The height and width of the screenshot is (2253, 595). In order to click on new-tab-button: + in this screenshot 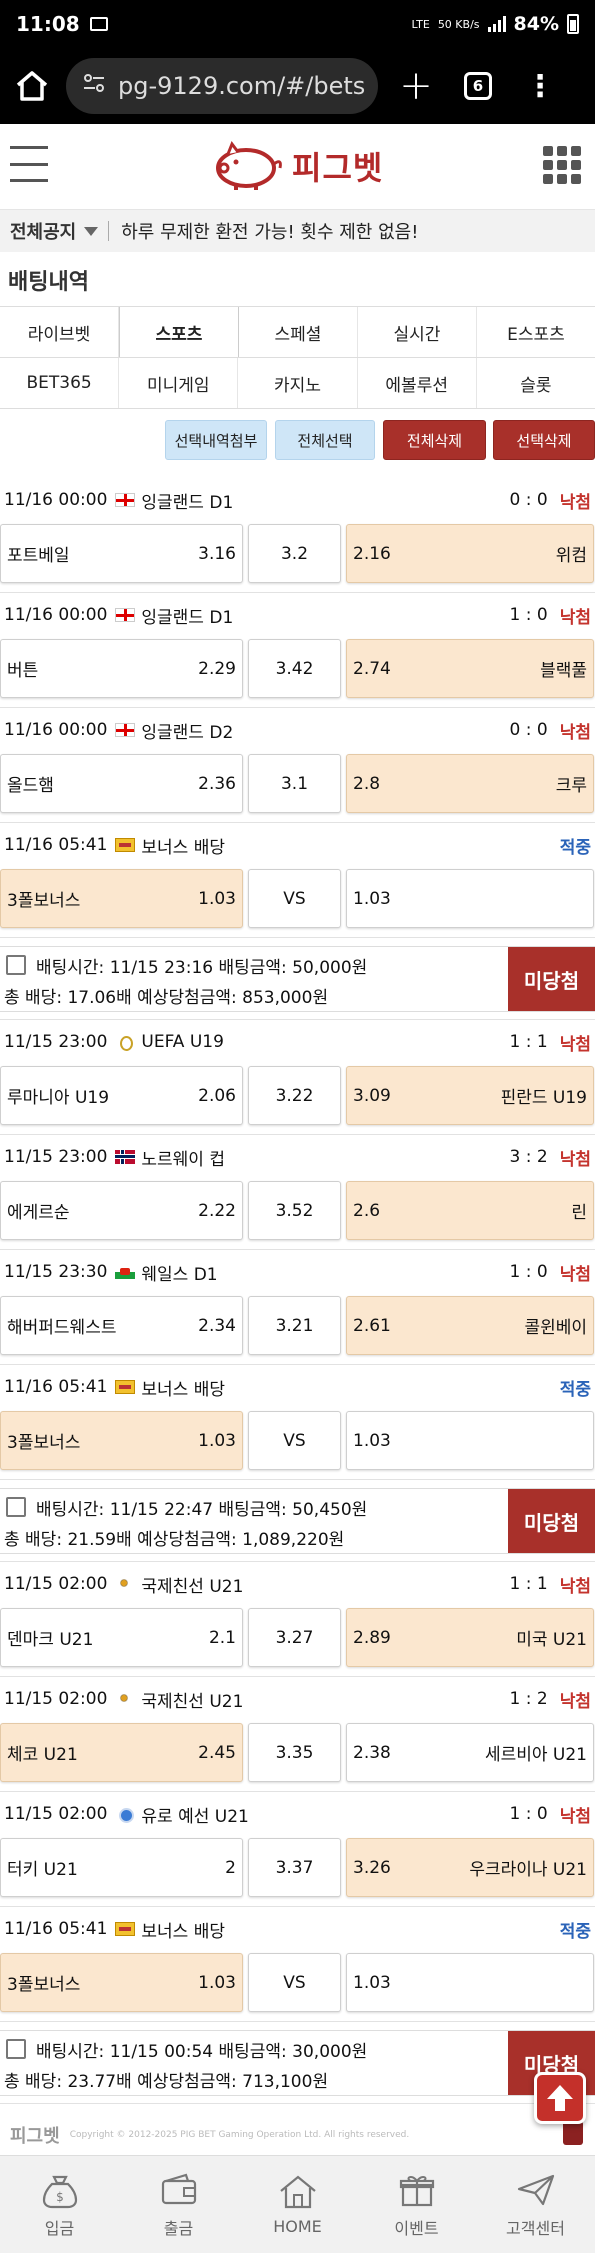, I will do `click(416, 86)`.